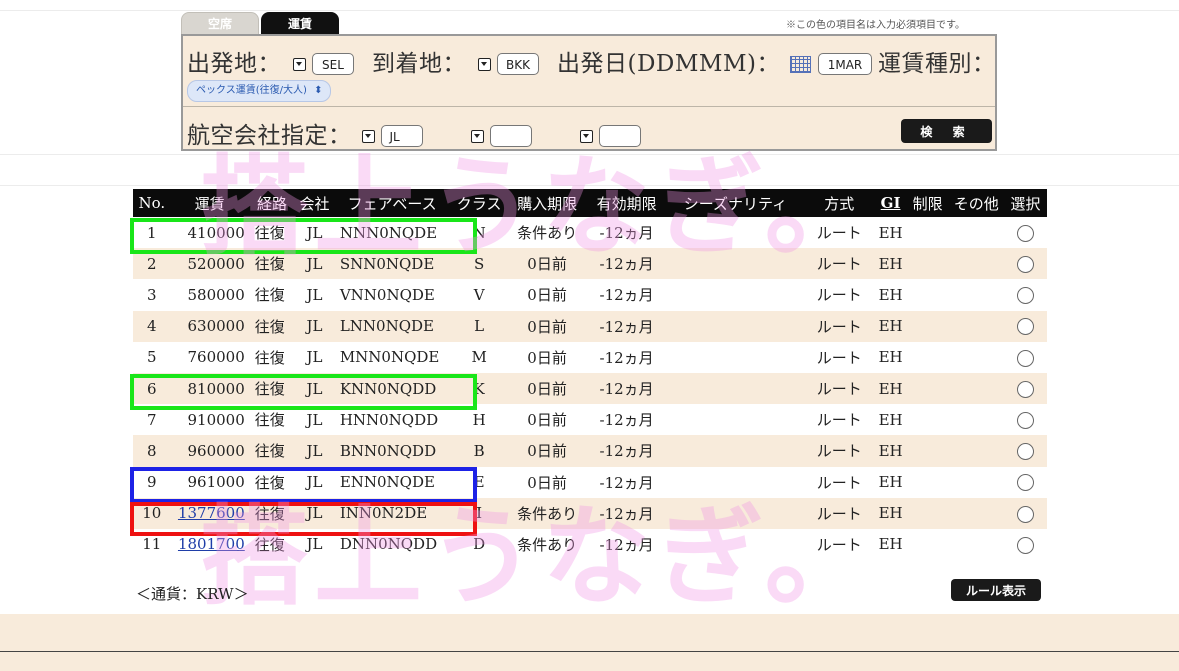 The width and height of the screenshot is (1179, 671). Describe the element at coordinates (216, 482) in the screenshot. I see `table-cell-fare: 961000` at that location.